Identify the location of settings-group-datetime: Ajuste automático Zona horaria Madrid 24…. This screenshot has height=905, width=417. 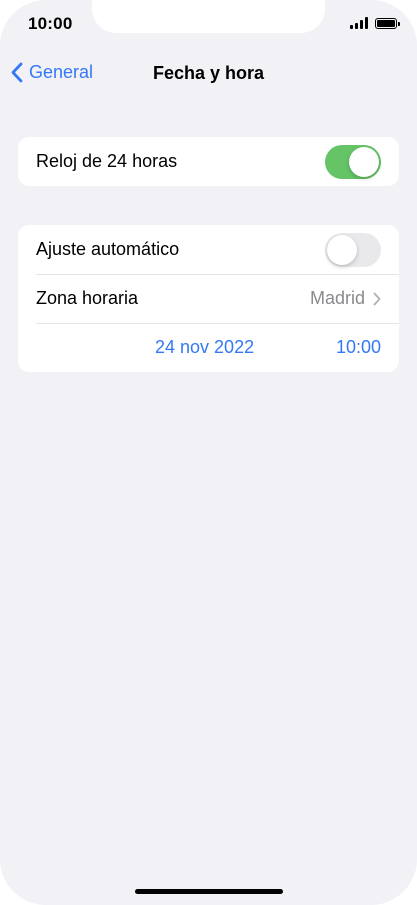
(208, 298).